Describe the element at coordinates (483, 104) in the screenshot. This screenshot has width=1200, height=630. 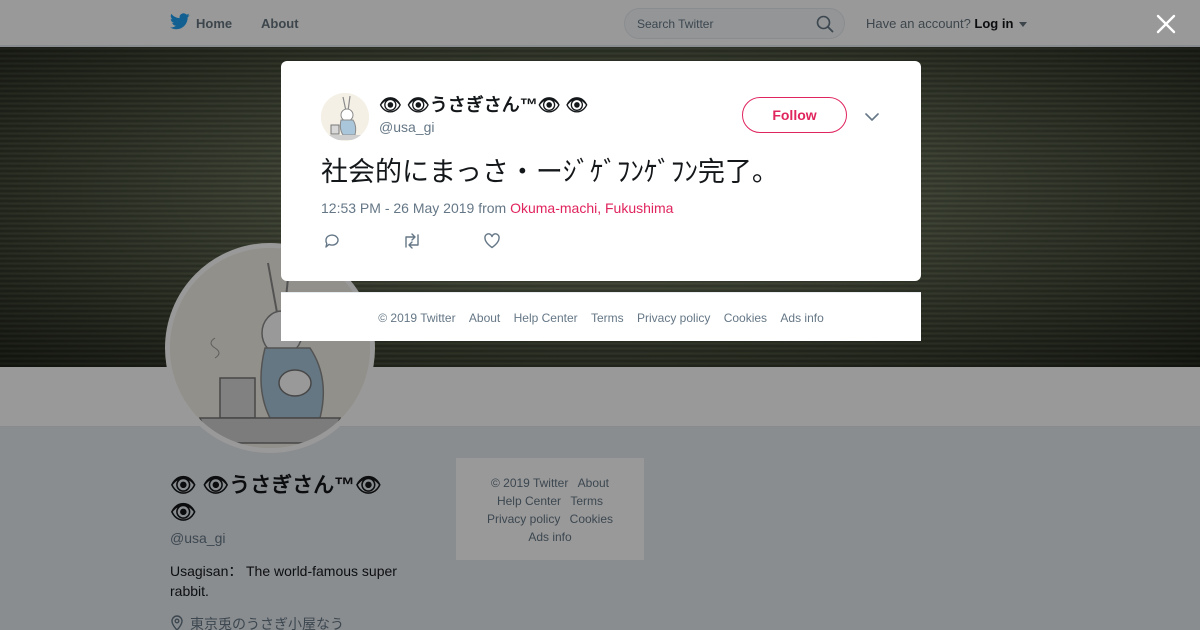
I see `tweet-author-name: 👁 👁うさぎさん™👁 👁` at that location.